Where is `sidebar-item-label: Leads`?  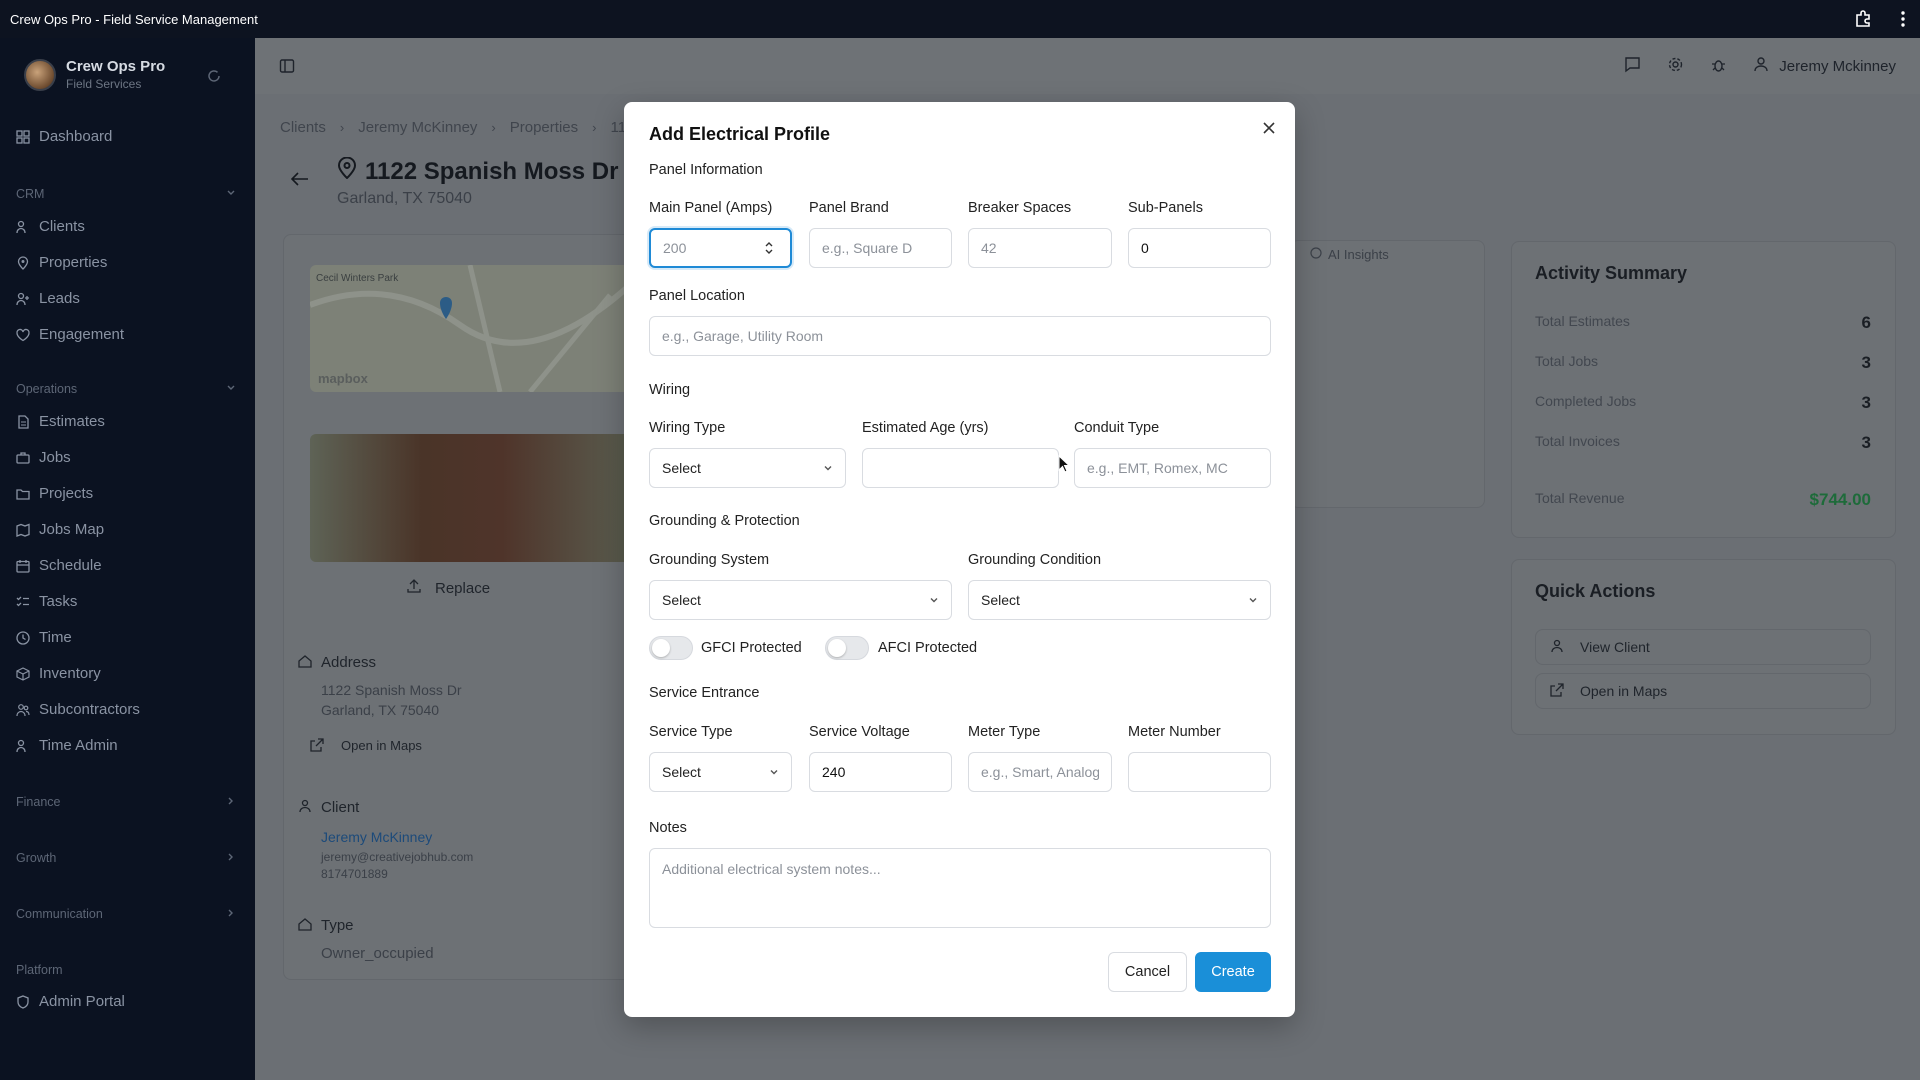 sidebar-item-label: Leads is located at coordinates (59, 298).